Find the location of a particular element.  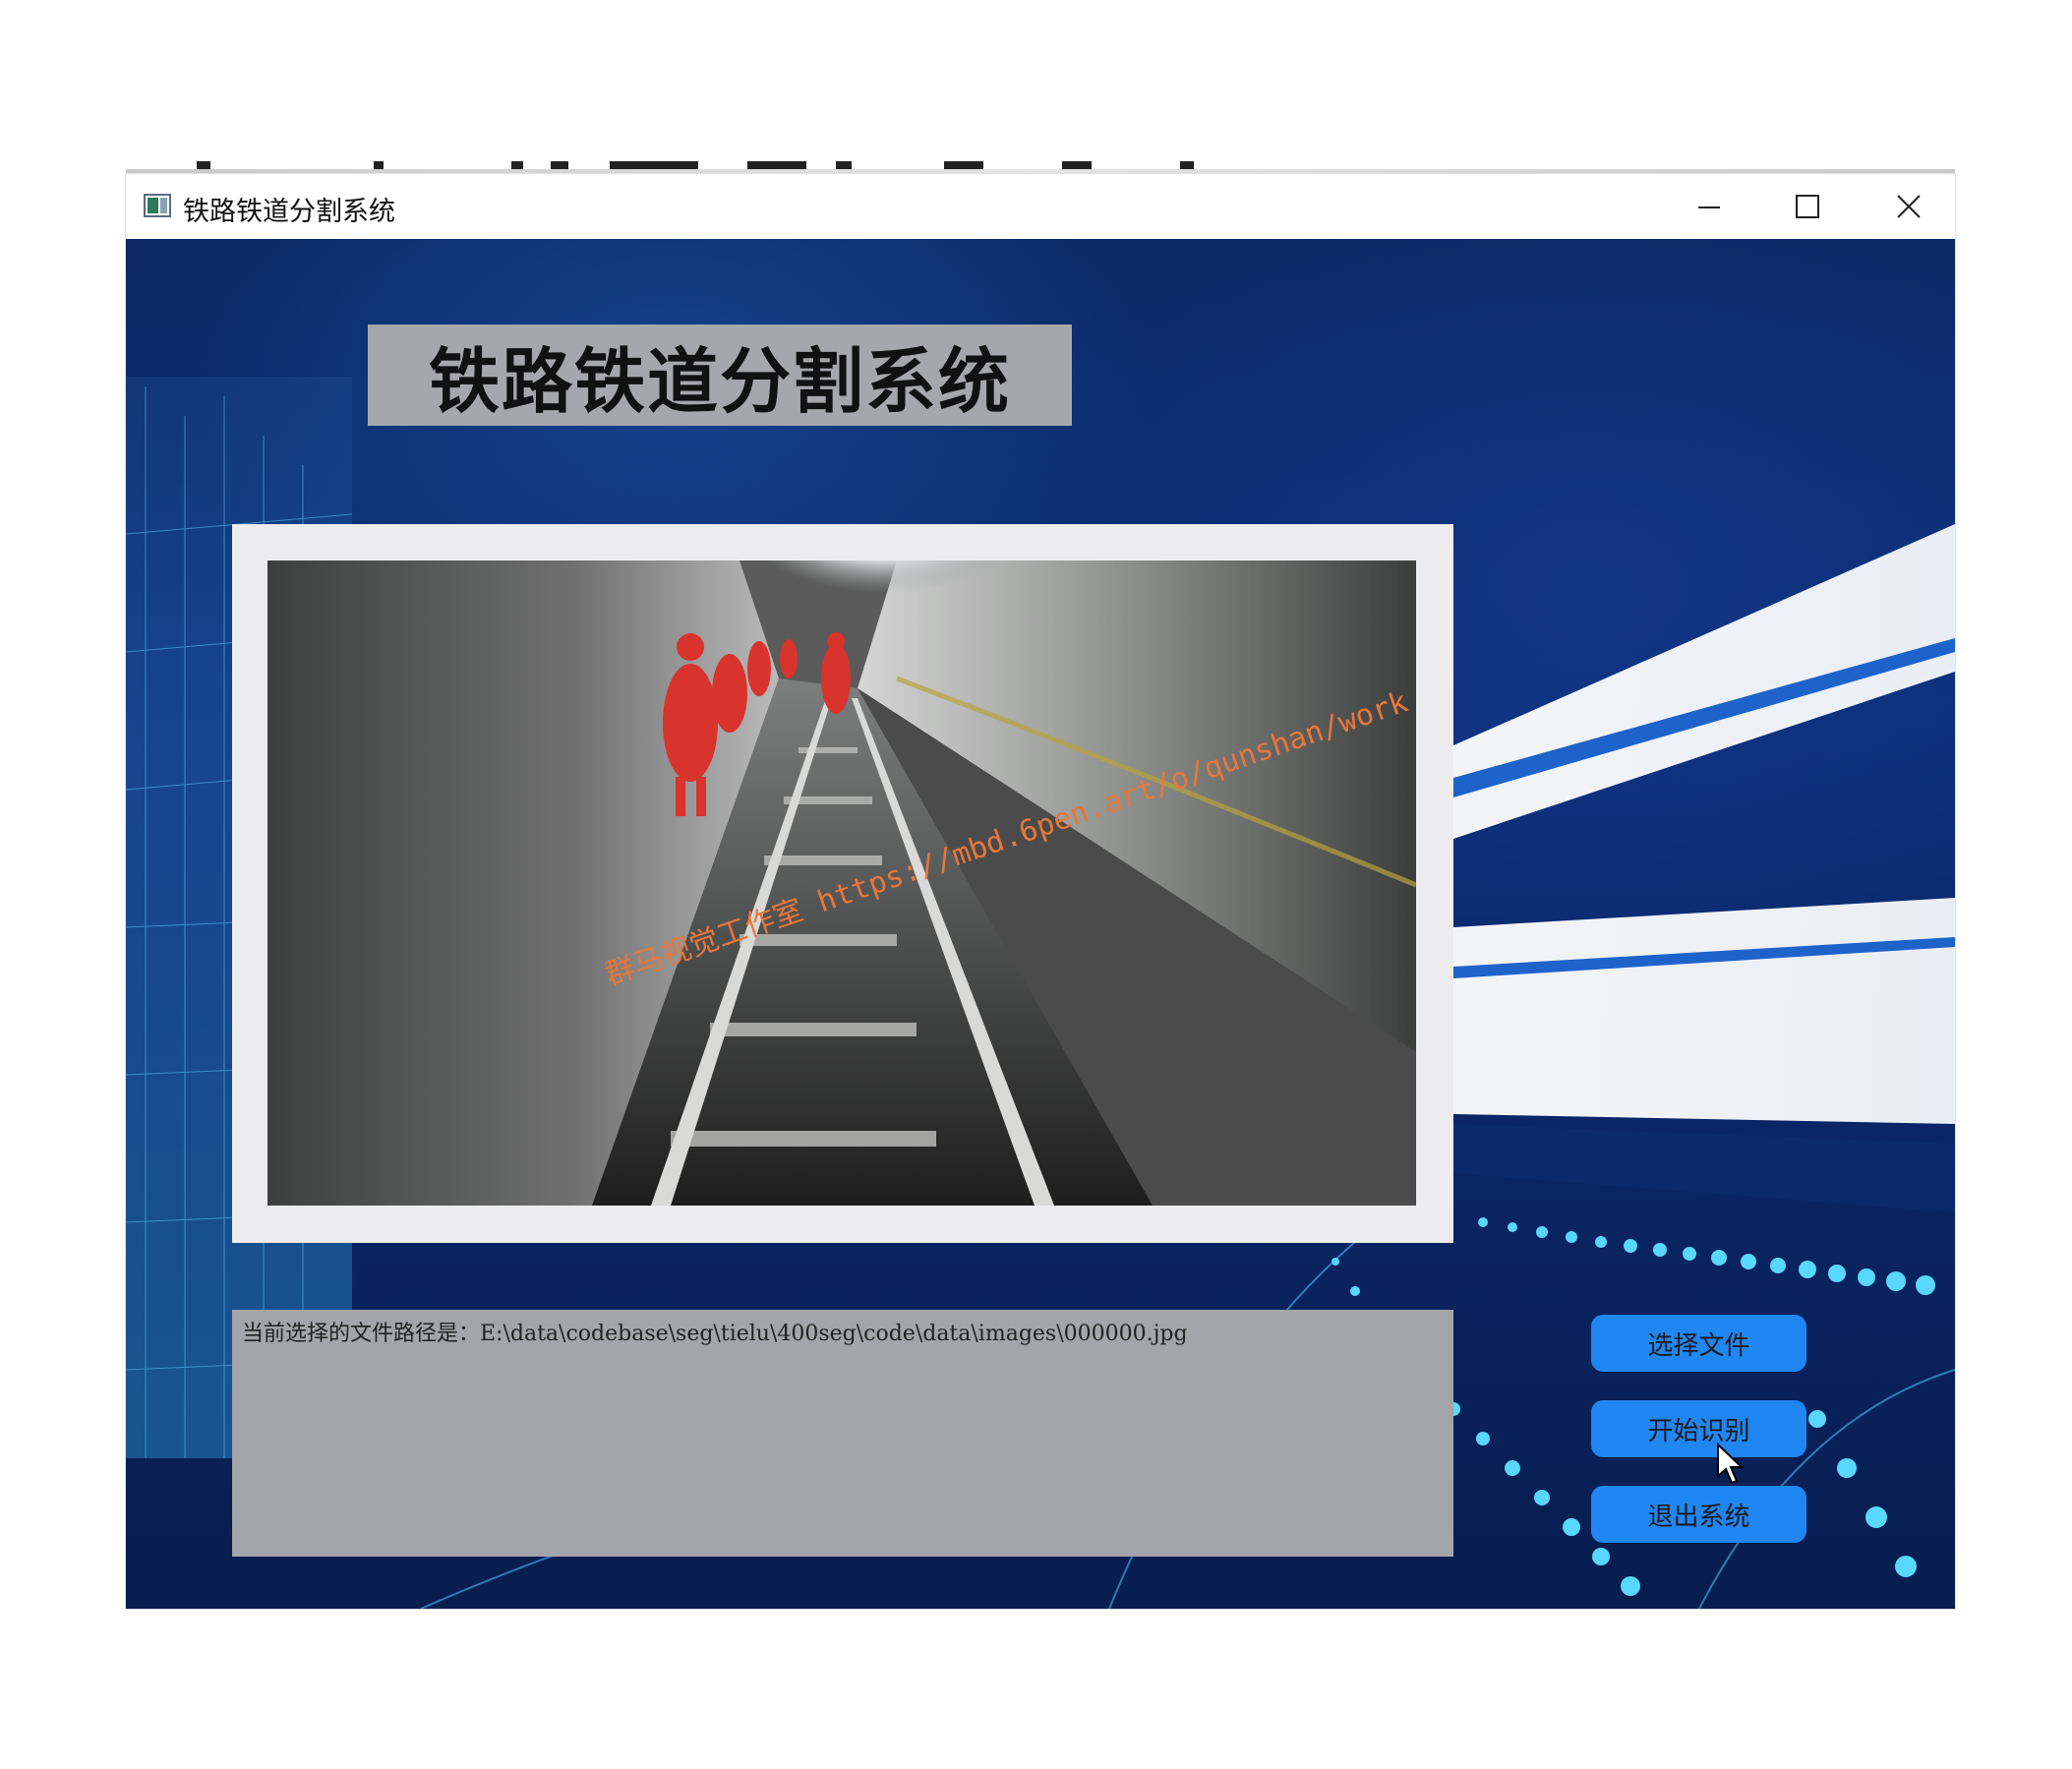

maximize-button is located at coordinates (1807, 207).